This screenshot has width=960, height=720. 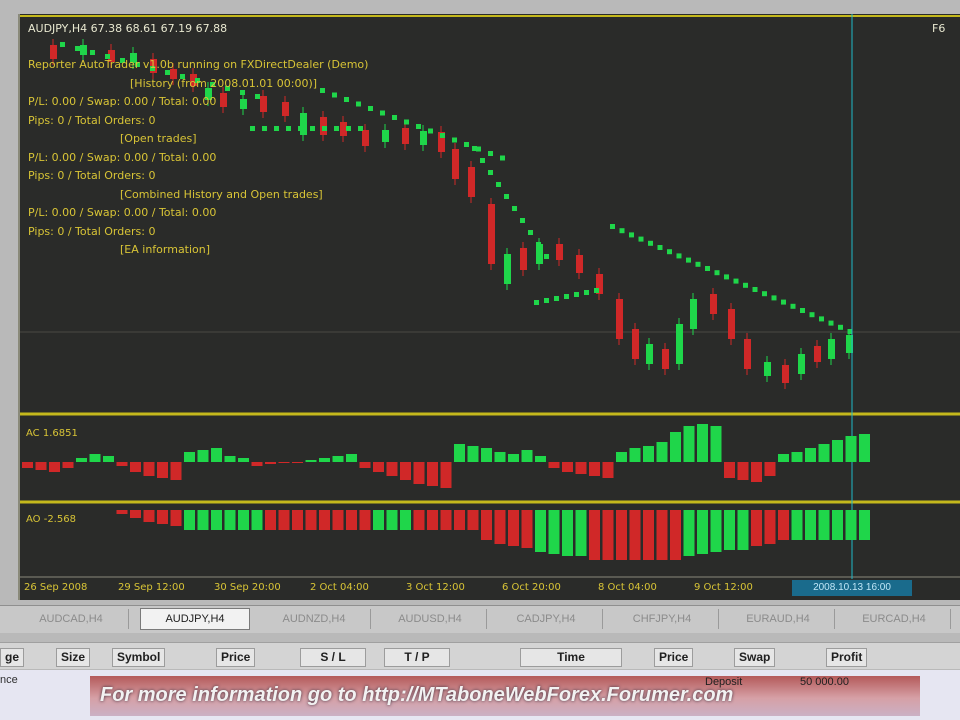 I want to click on column-header-type: ge, so click(x=12, y=657).